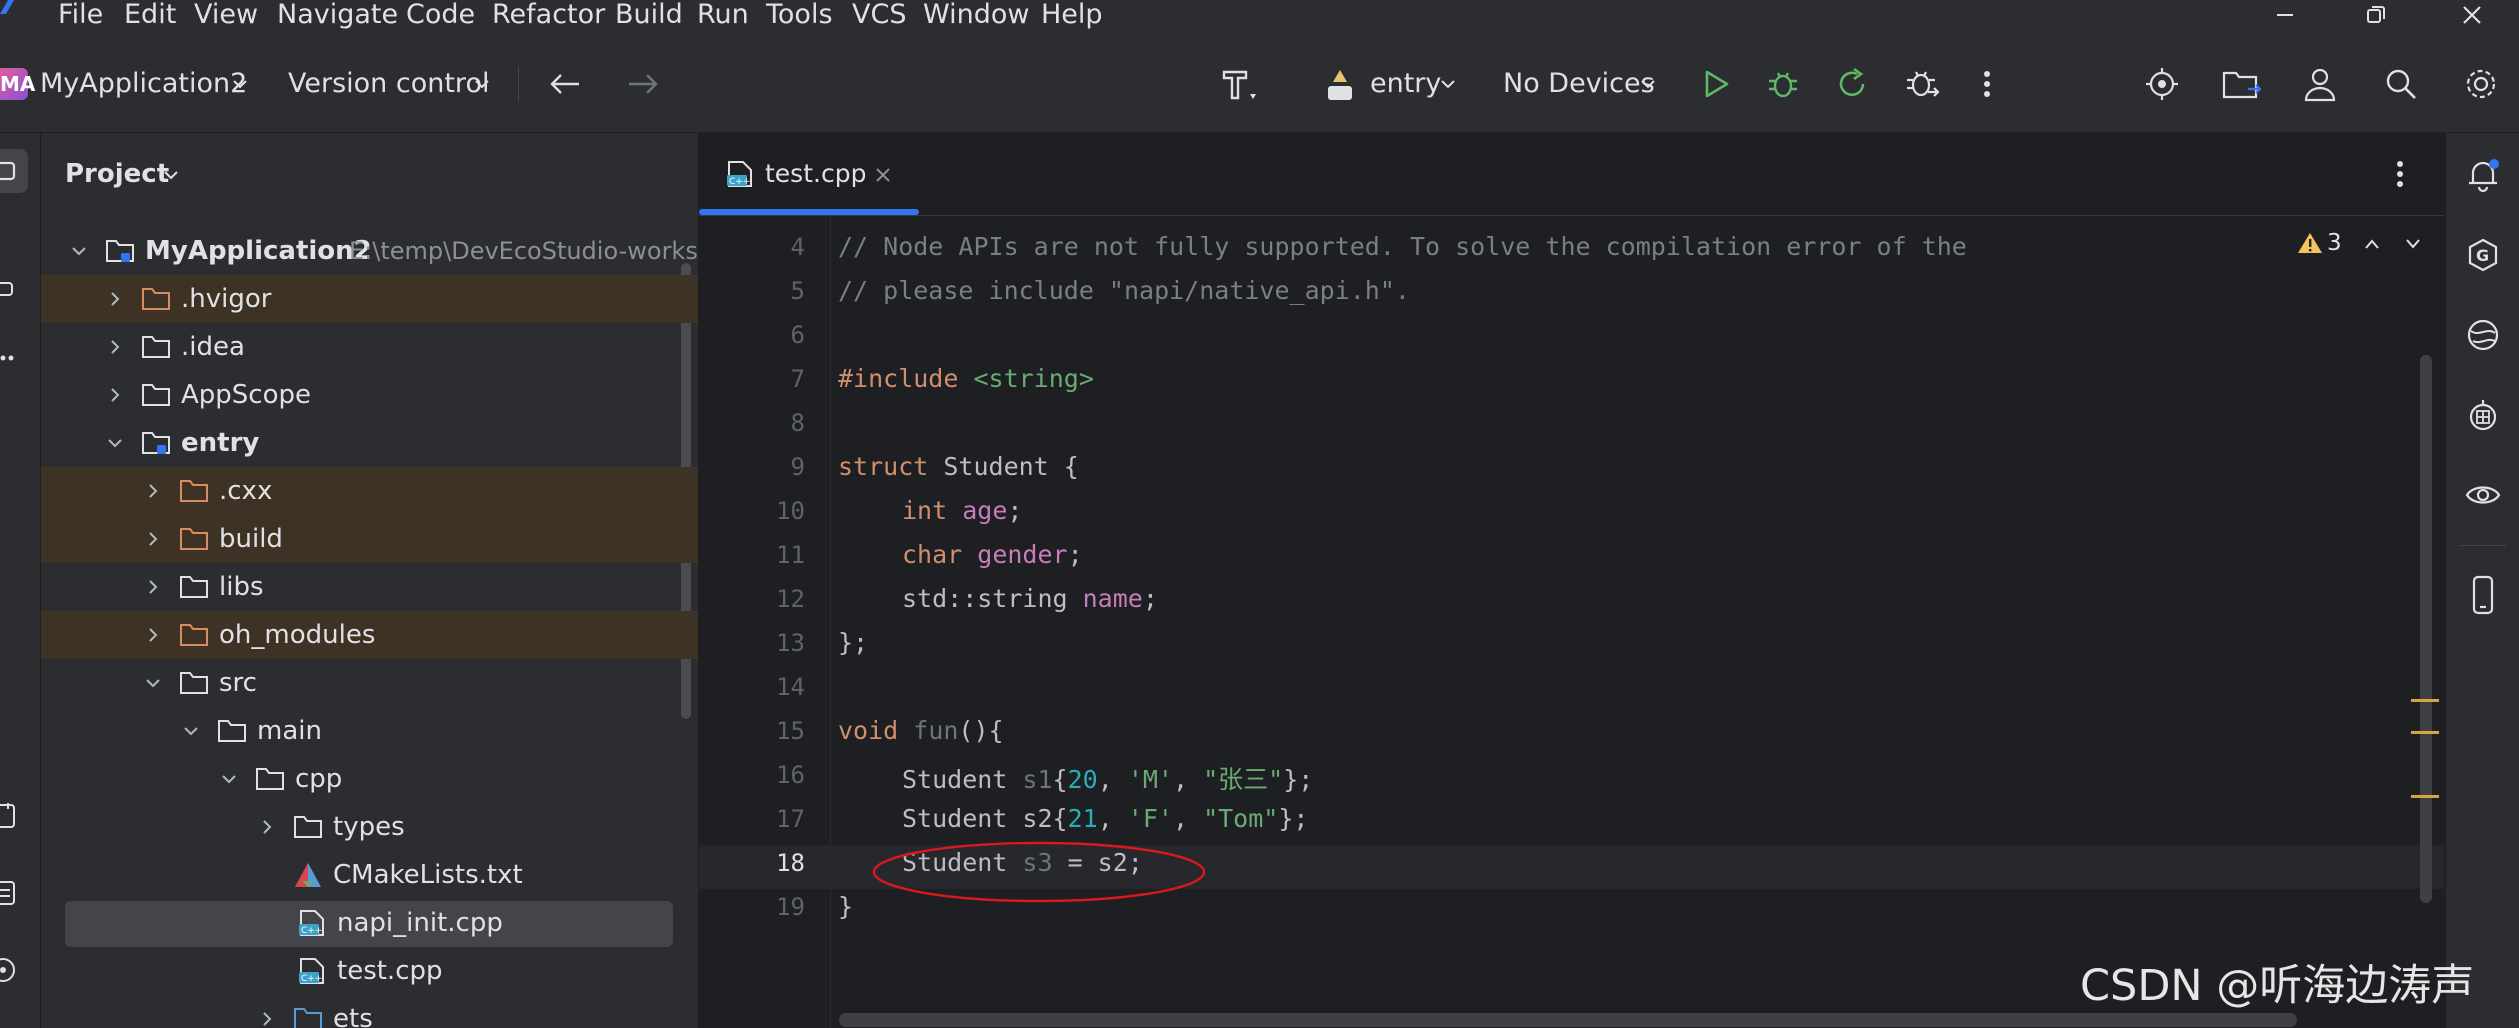 The width and height of the screenshot is (2519, 1028). I want to click on menu-view: View, so click(226, 17).